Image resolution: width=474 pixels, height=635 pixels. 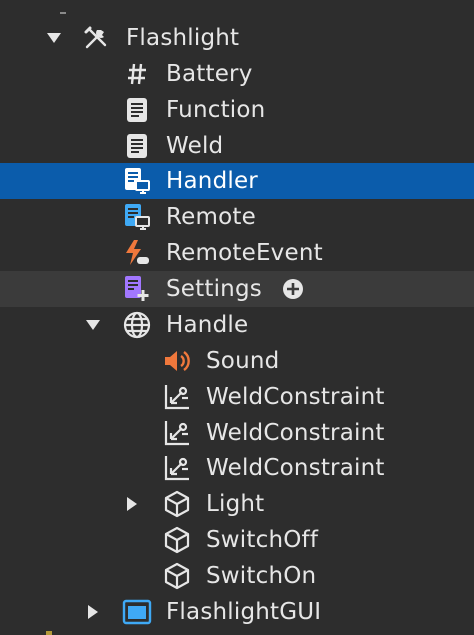 What do you see at coordinates (293, 289) in the screenshot?
I see `add-child-icon` at bounding box center [293, 289].